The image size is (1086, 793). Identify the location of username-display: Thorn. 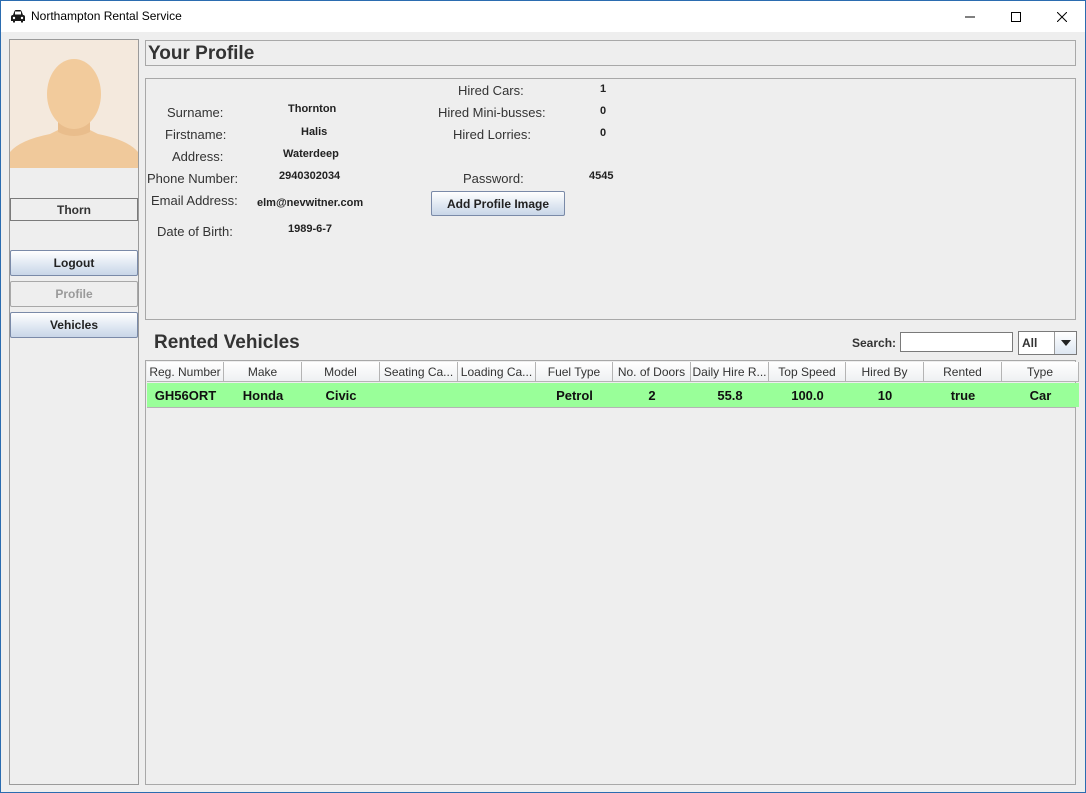
(74, 209).